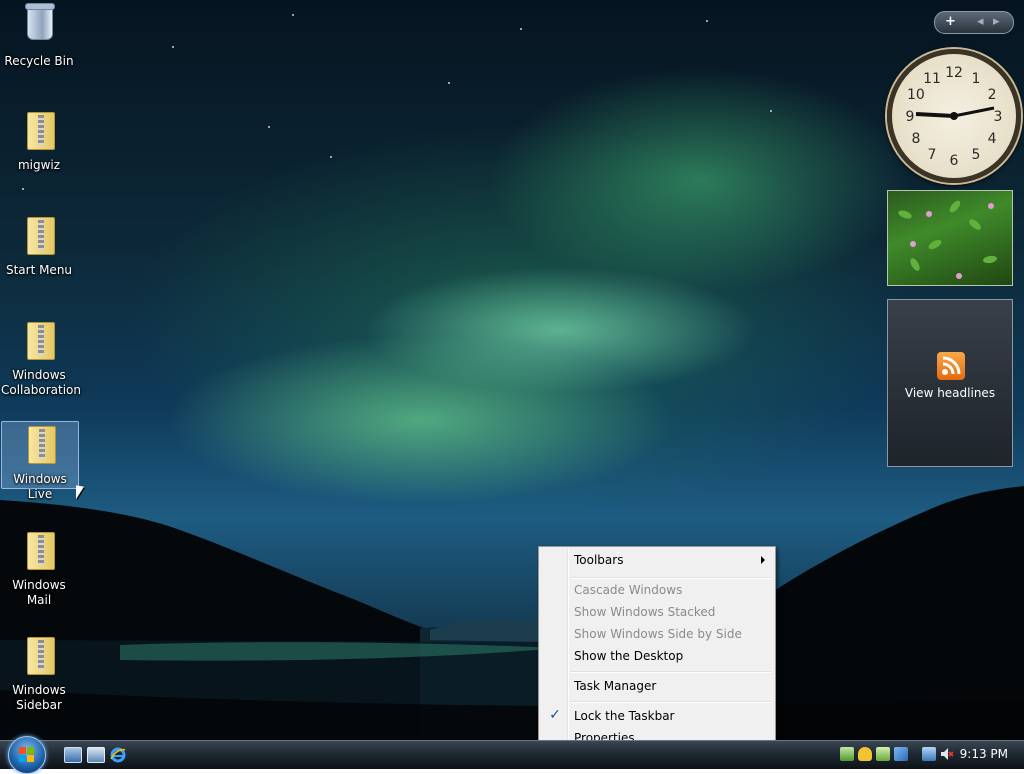 The image size is (1024, 774). I want to click on desktop-icon-start-menu: Start Menu, so click(39, 245).